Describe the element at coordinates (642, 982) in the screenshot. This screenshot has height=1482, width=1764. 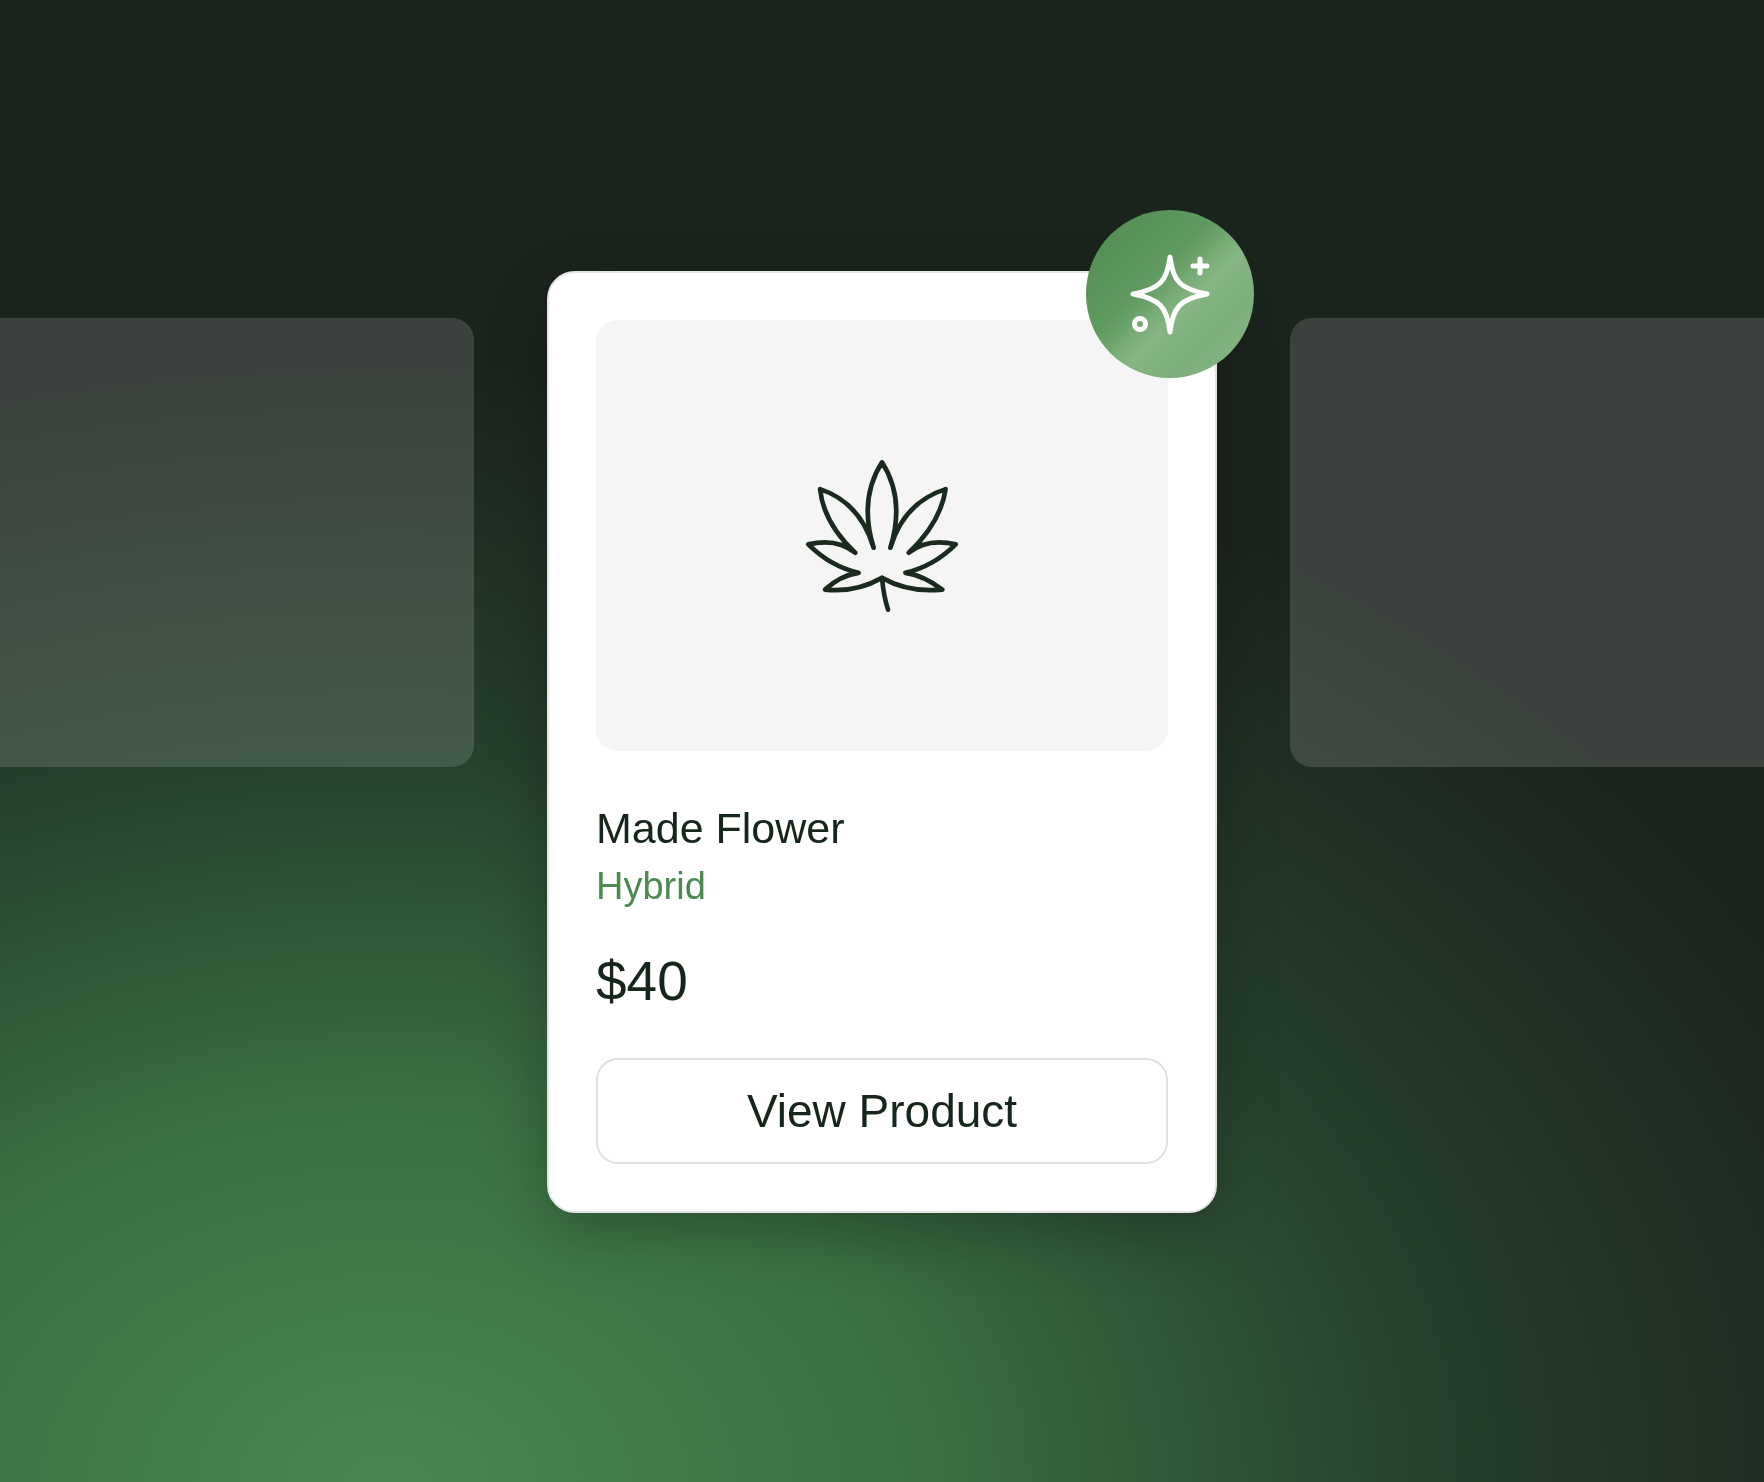
I see `product-price: $40` at that location.